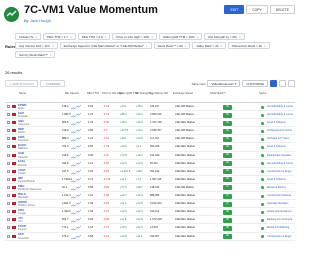 The width and height of the screenshot is (320, 268). I want to click on column-header: PEG TTM, so click(92, 93).